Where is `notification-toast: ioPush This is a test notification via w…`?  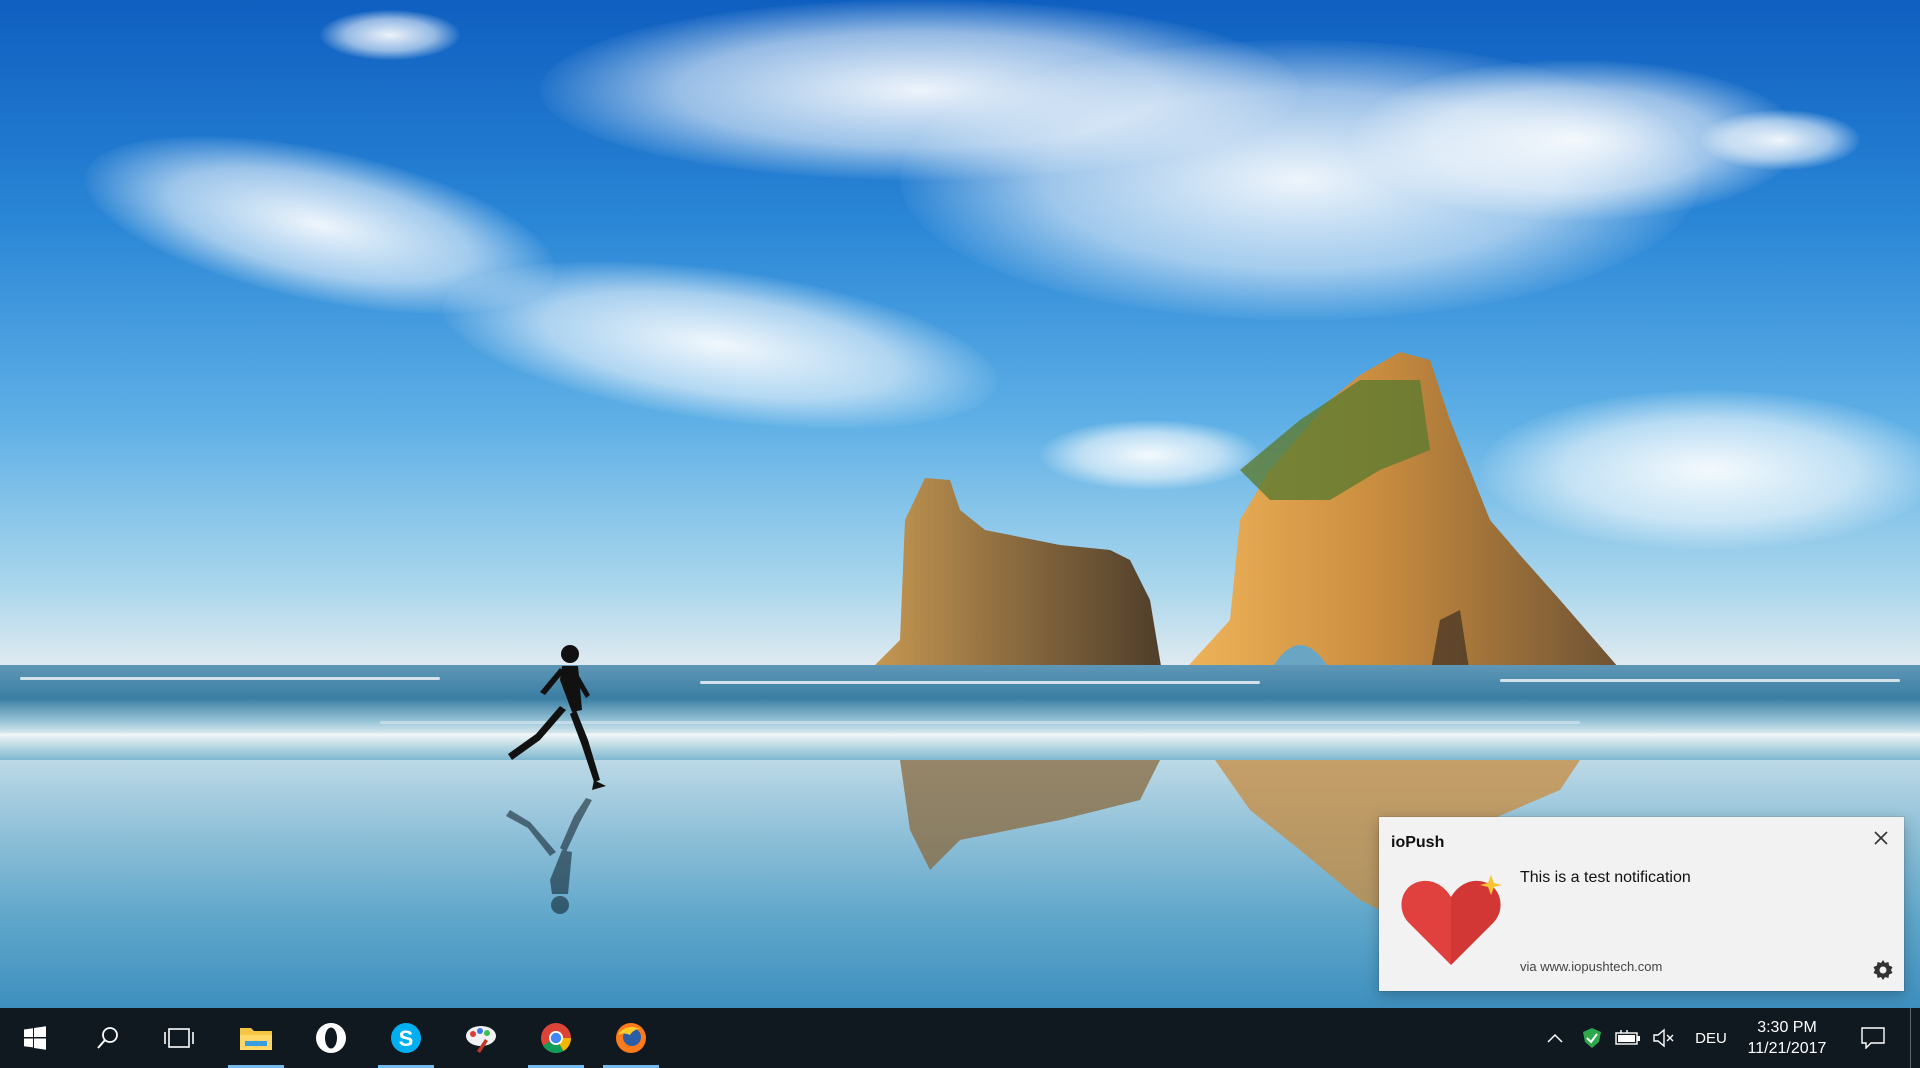 notification-toast: ioPush This is a test notification via w… is located at coordinates (1641, 904).